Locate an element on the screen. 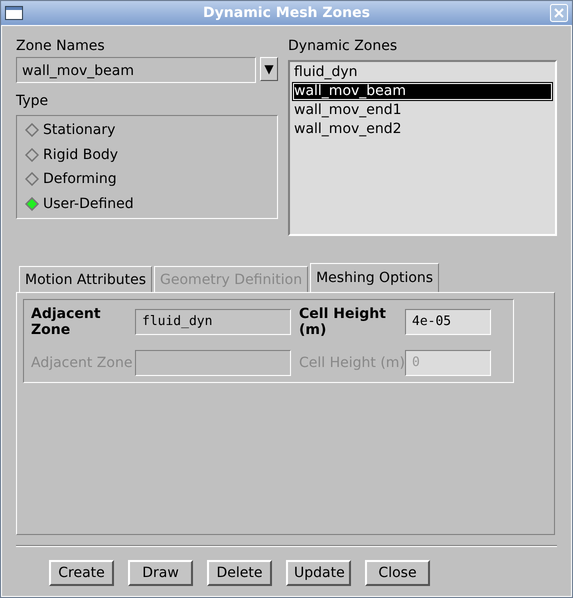 The height and width of the screenshot is (598, 573). dropdown-button: ▼ is located at coordinates (269, 69).